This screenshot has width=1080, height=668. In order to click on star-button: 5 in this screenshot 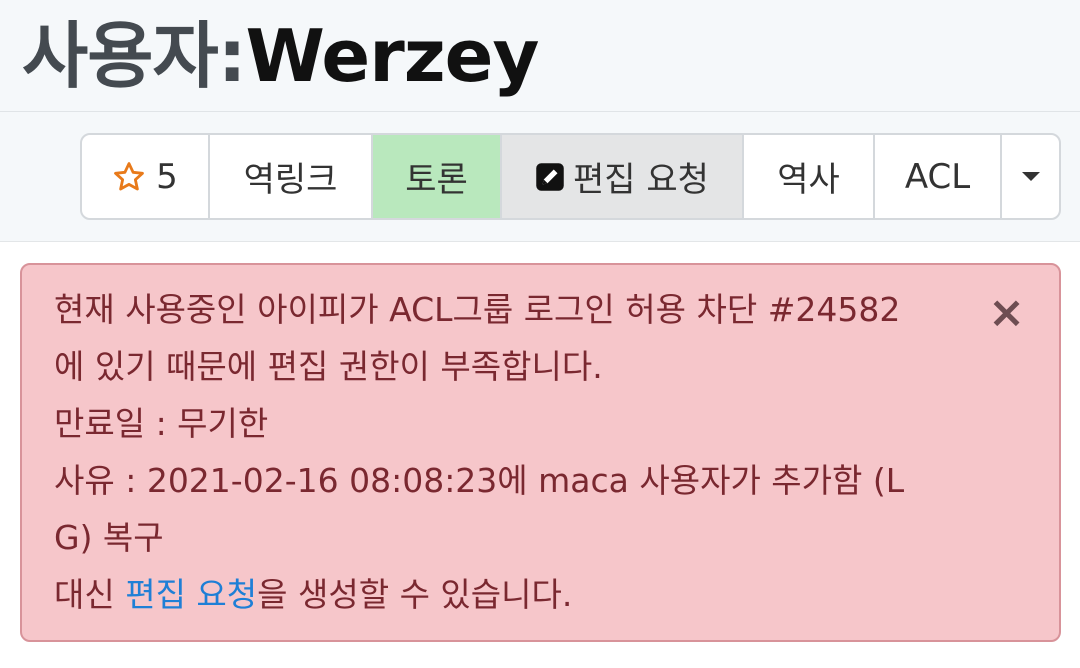, I will do `click(146, 176)`.